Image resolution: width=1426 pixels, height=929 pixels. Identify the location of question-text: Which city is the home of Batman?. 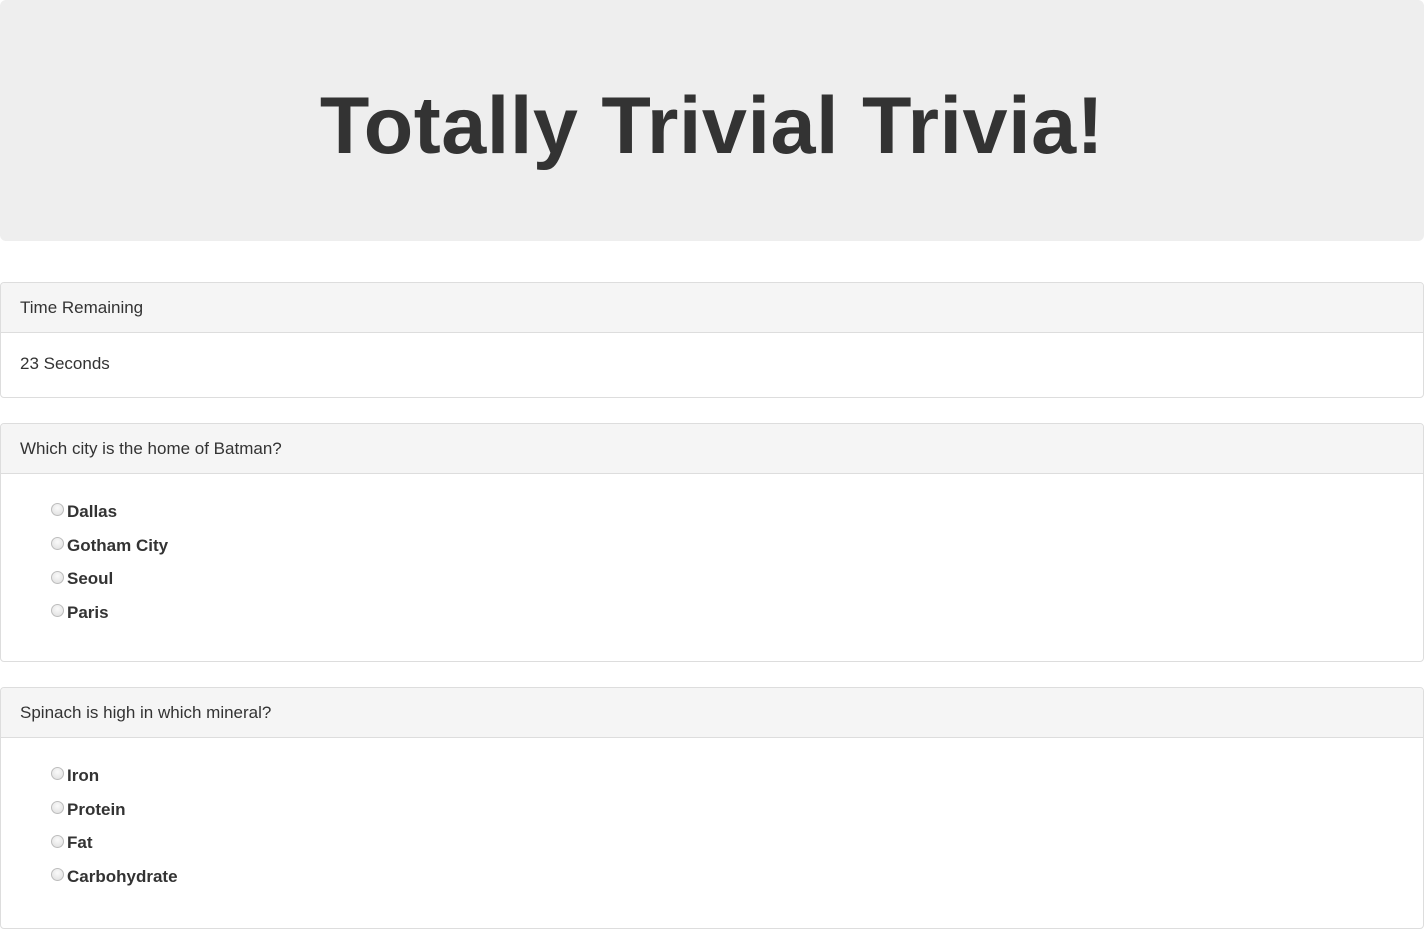
(712, 449).